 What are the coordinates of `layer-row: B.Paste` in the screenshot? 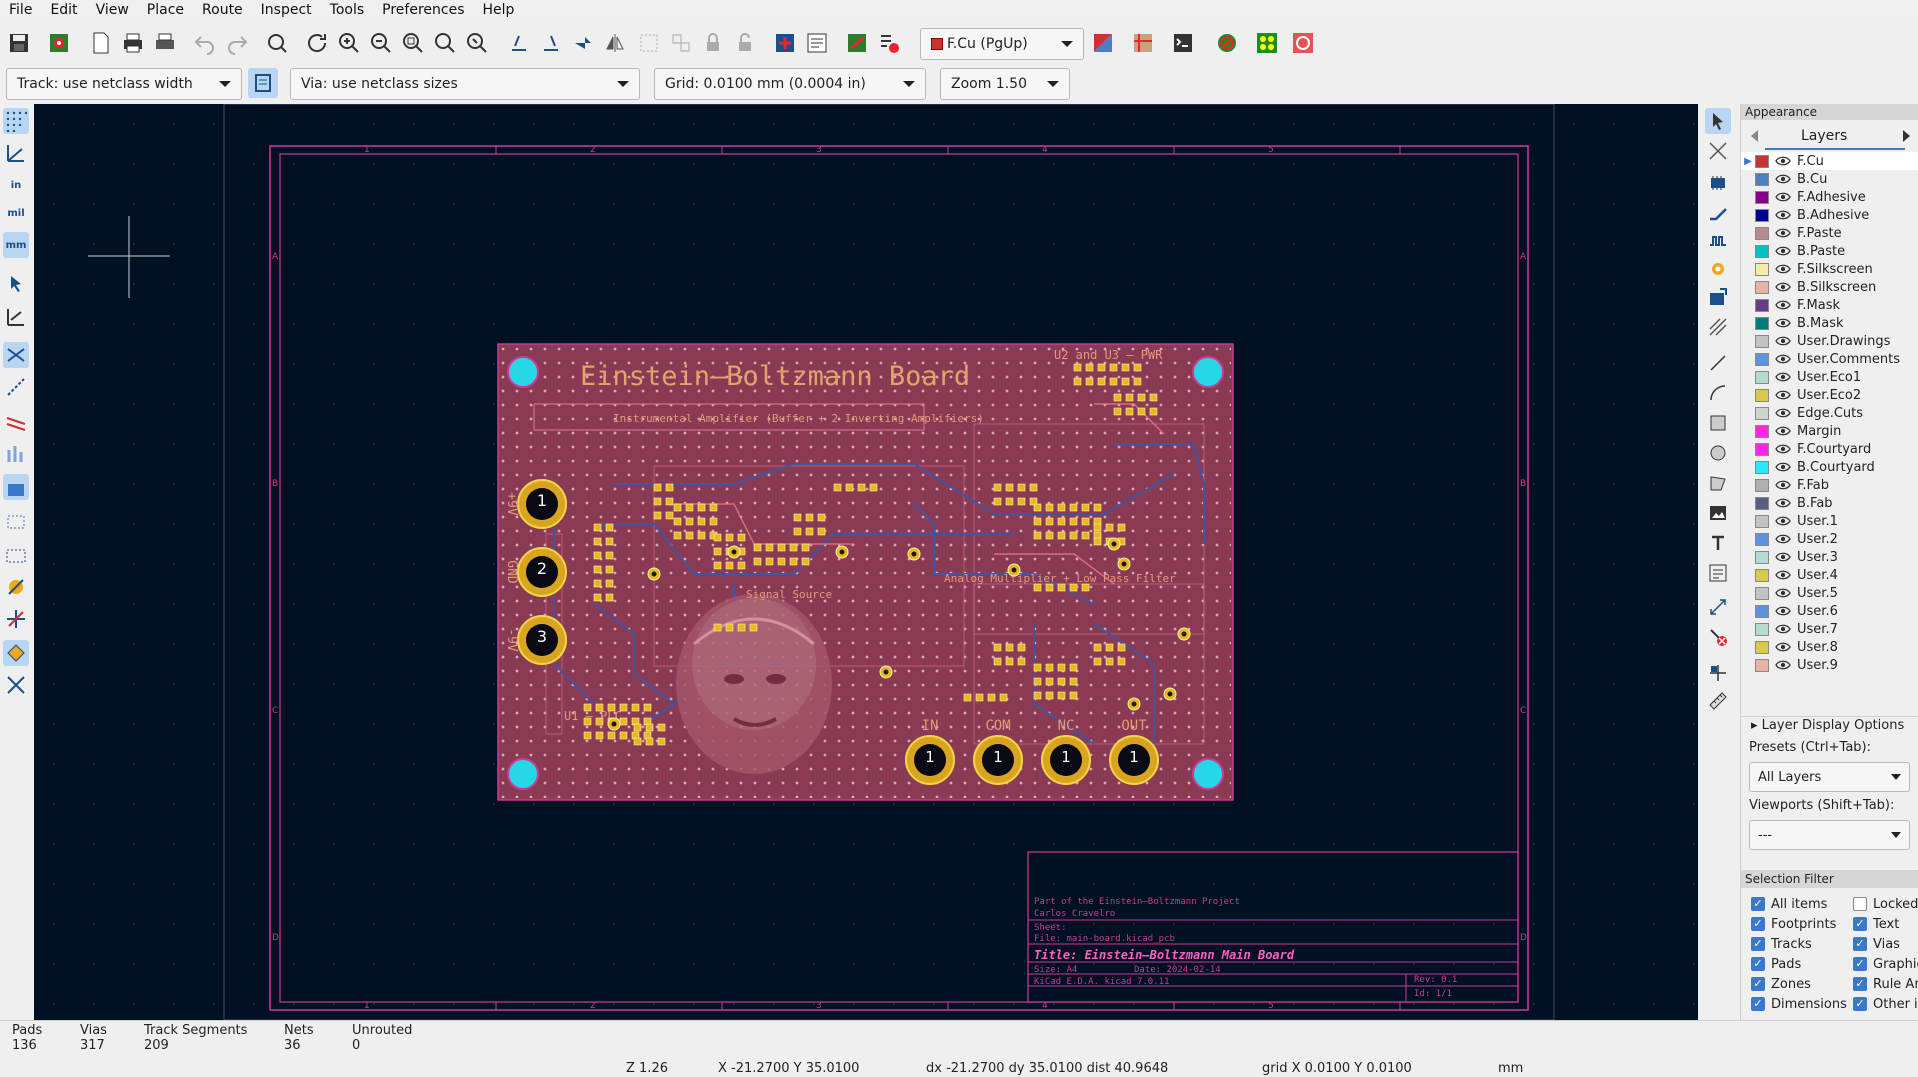 It's located at (1829, 251).